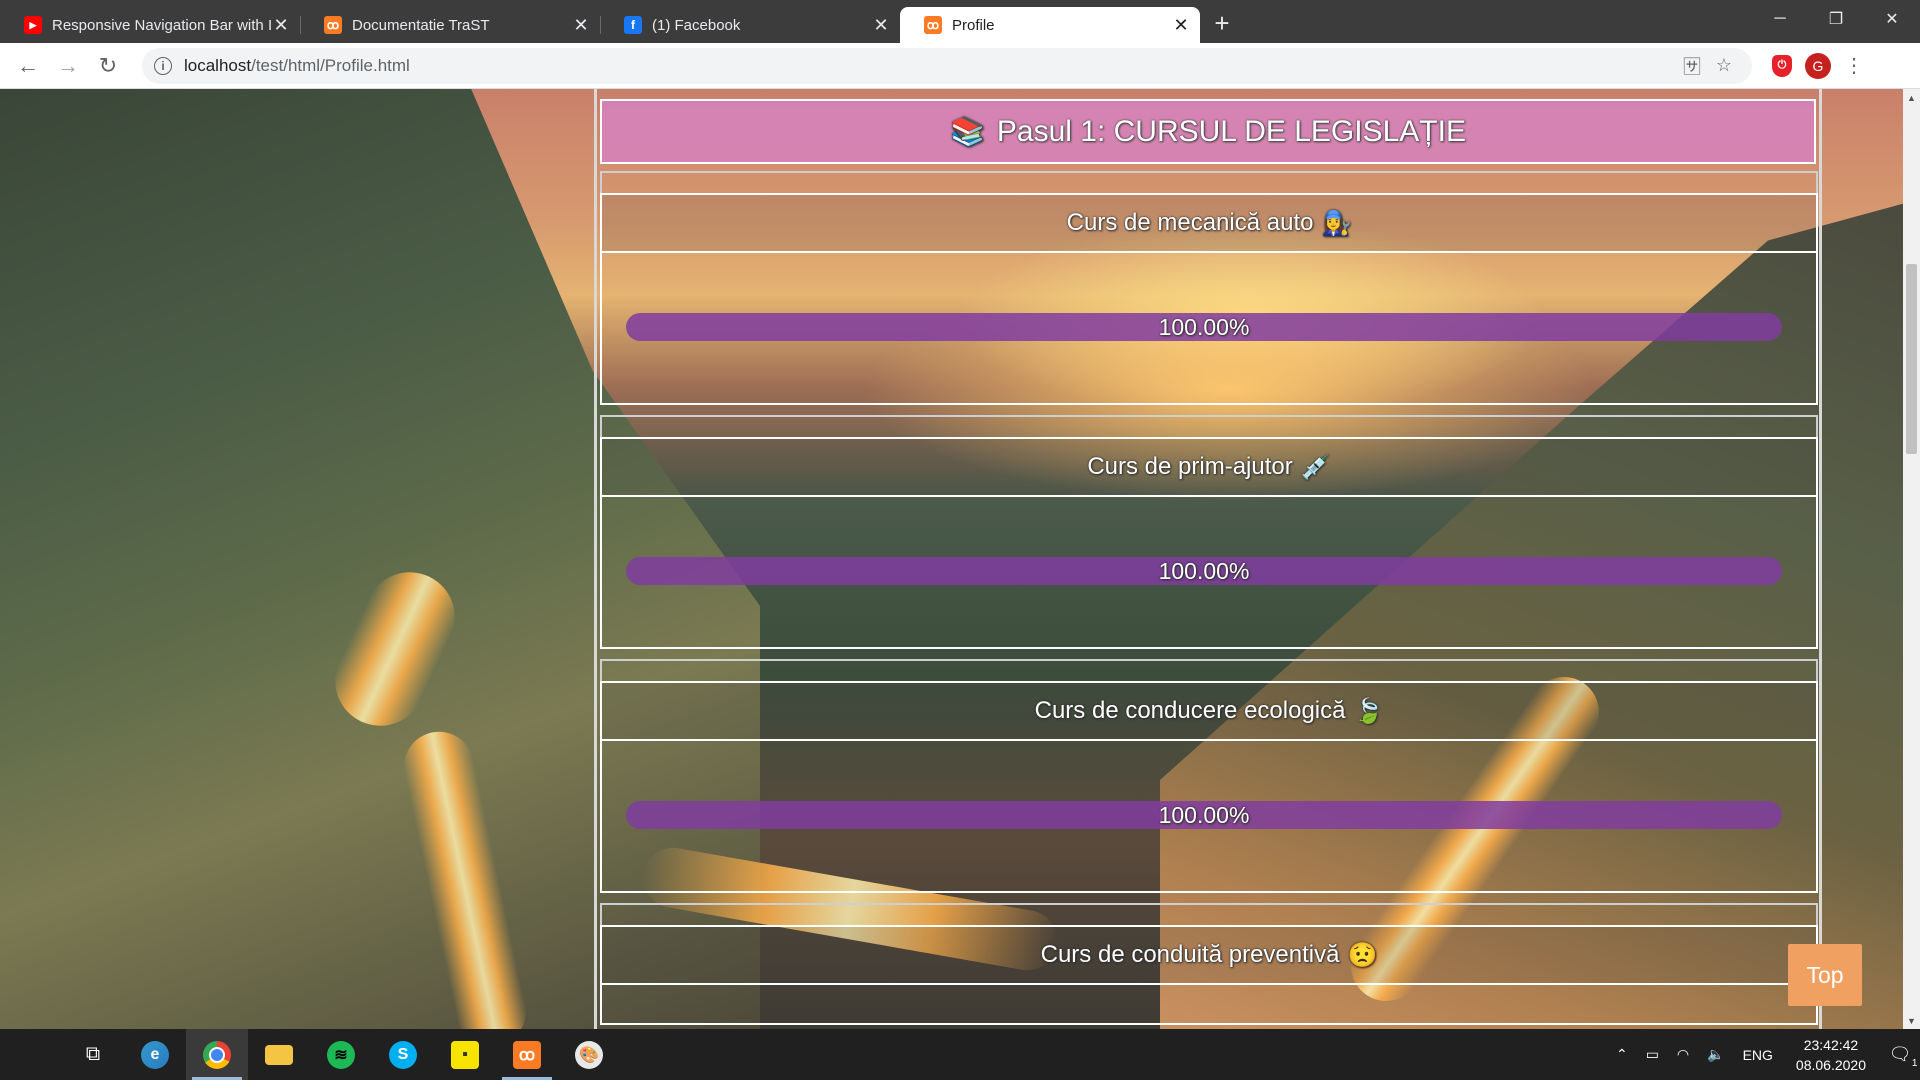  What do you see at coordinates (1050, 25) in the screenshot?
I see `tab-profile: ꝏ Profile ✕` at bounding box center [1050, 25].